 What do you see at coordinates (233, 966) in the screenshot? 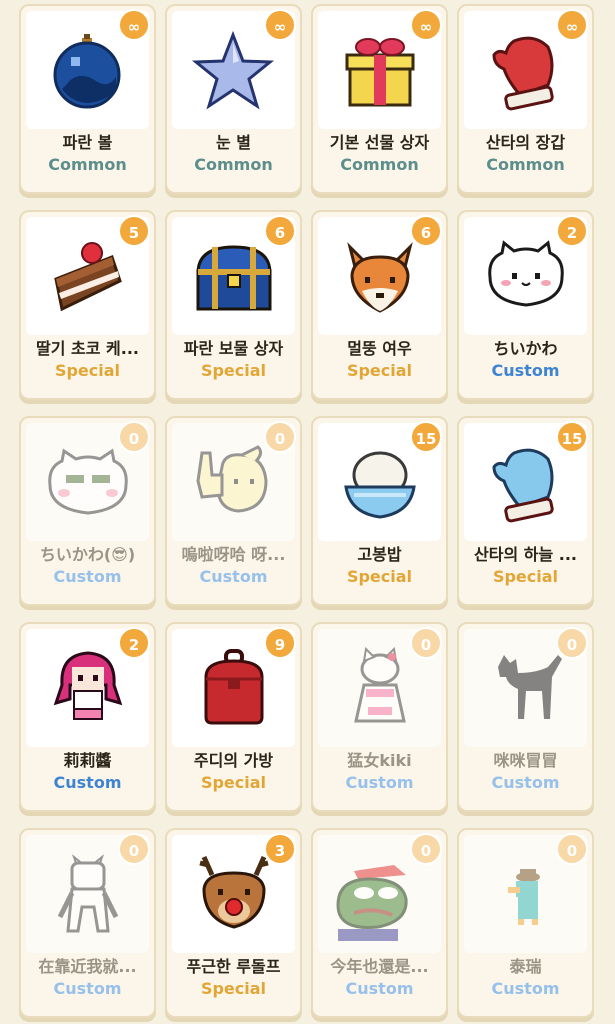
I see `item-name: 푸근한 루돌프` at bounding box center [233, 966].